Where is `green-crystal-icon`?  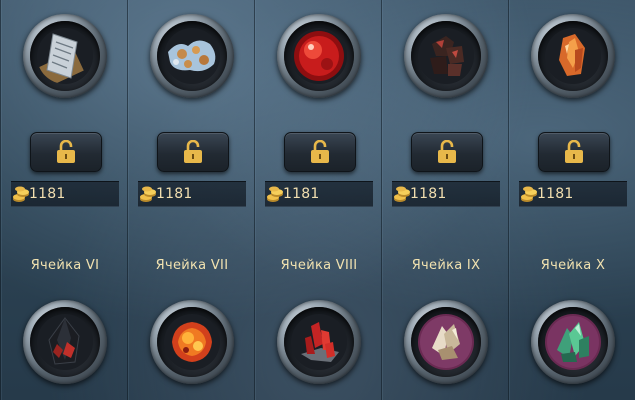
green-crystal-icon is located at coordinates (573, 342).